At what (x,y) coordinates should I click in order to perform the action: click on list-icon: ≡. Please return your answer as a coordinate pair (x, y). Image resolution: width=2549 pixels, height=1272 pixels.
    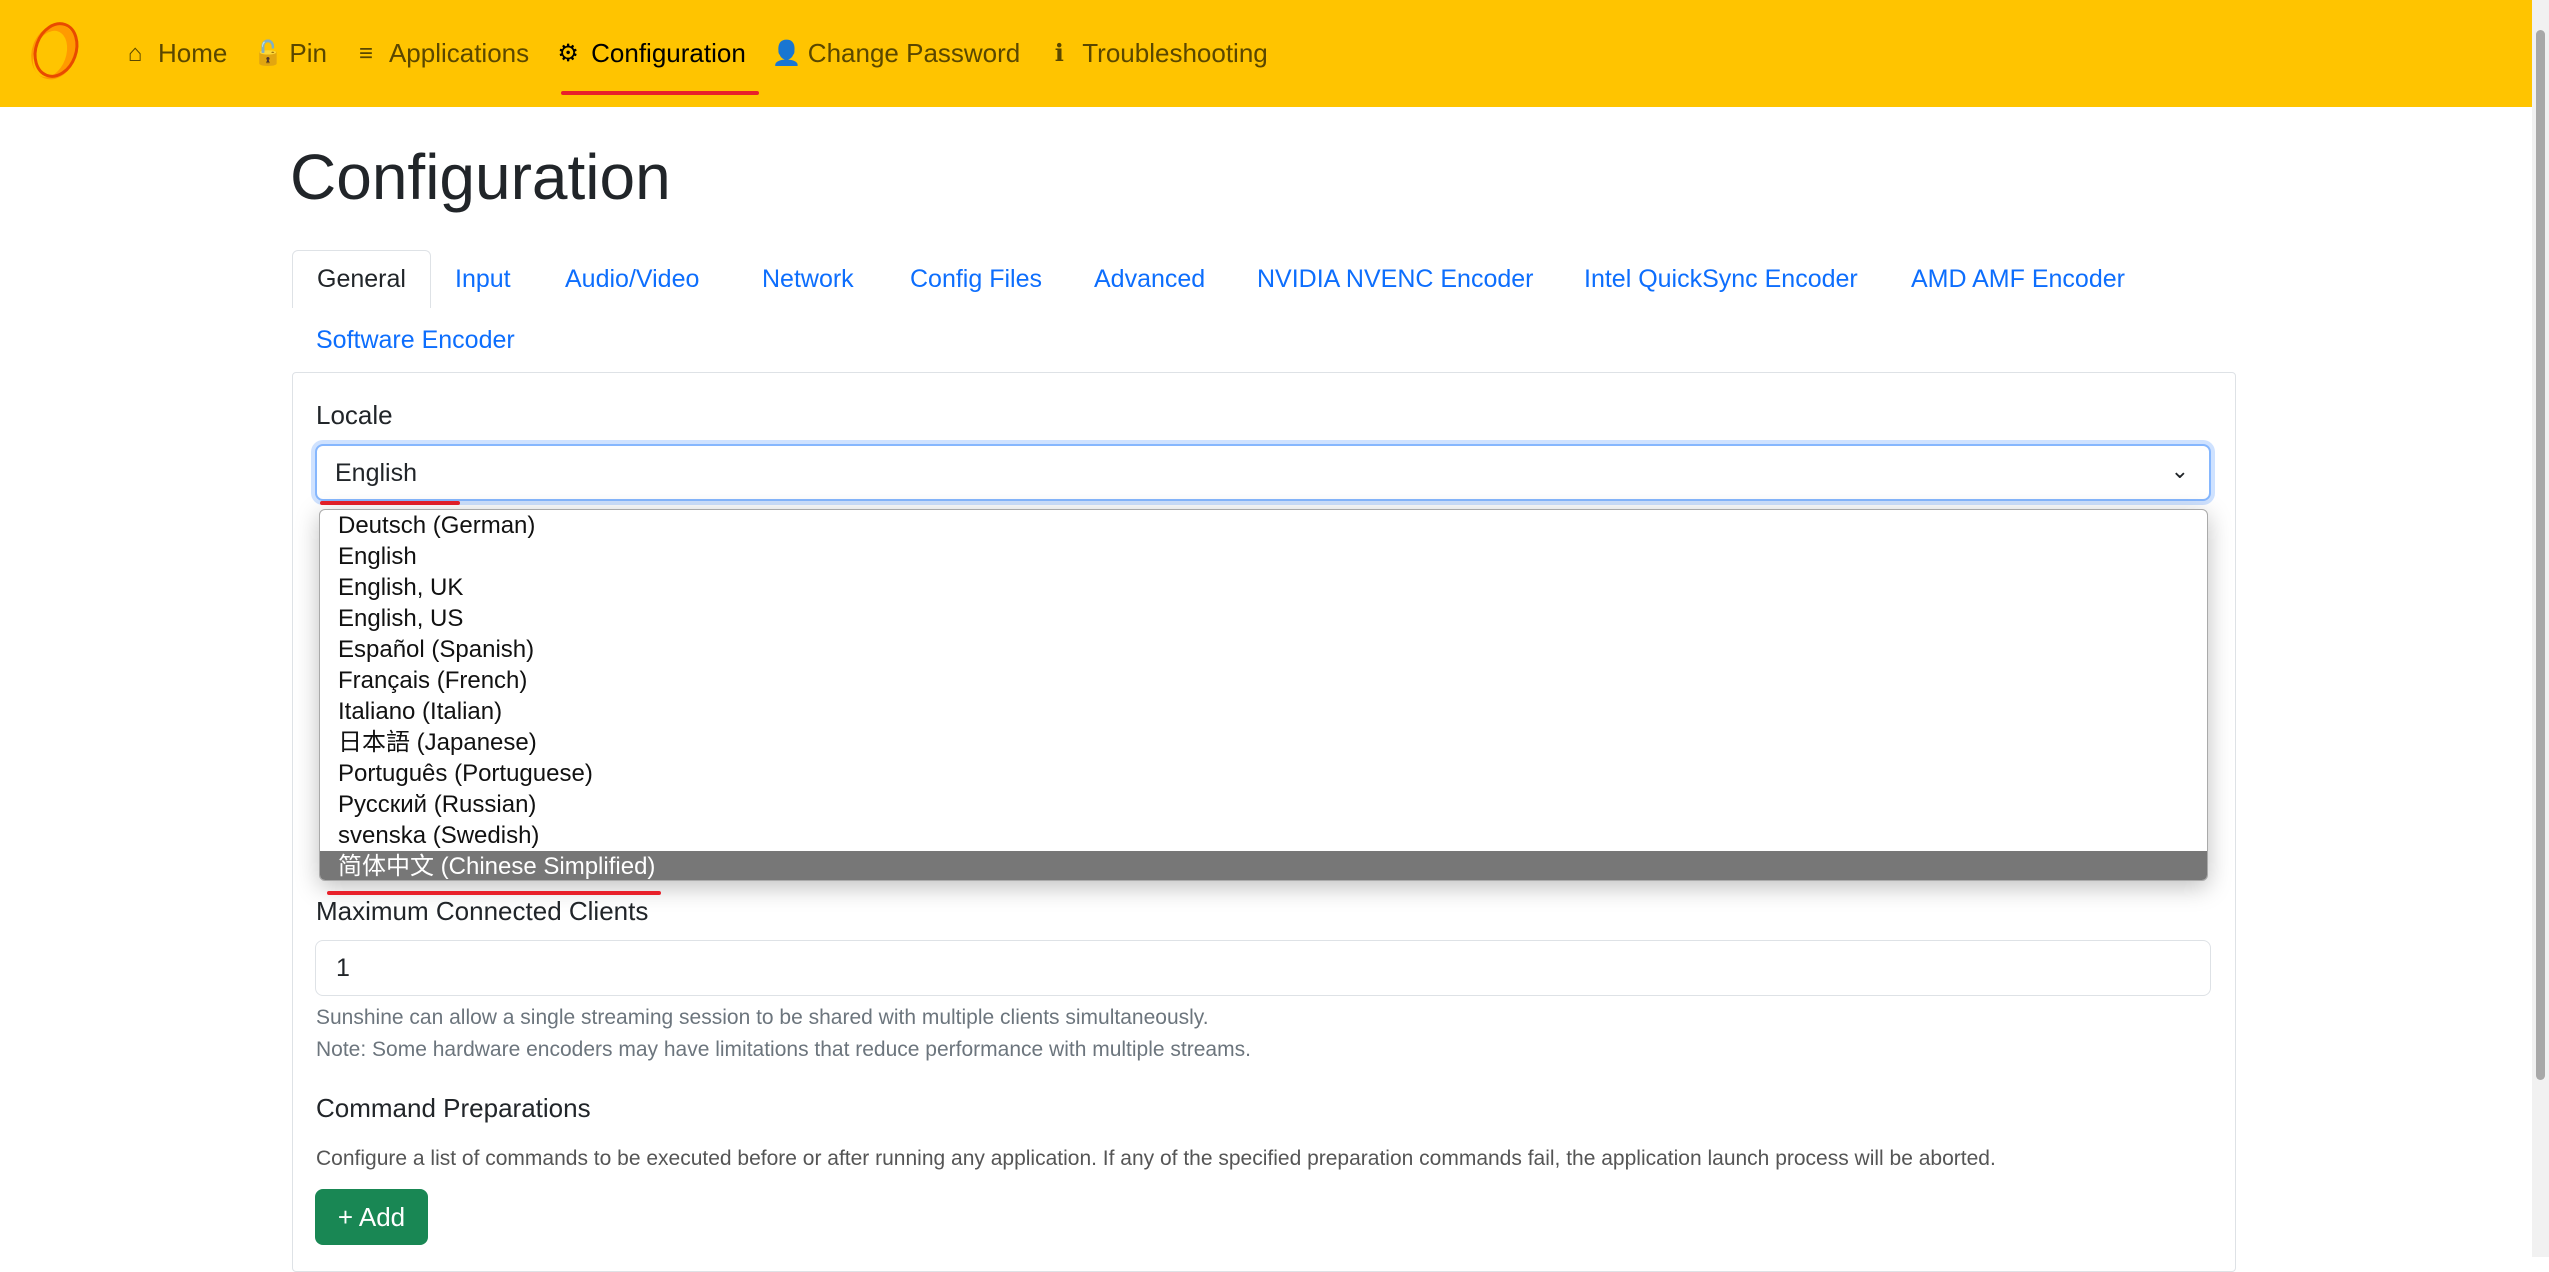
    Looking at the image, I should click on (365, 53).